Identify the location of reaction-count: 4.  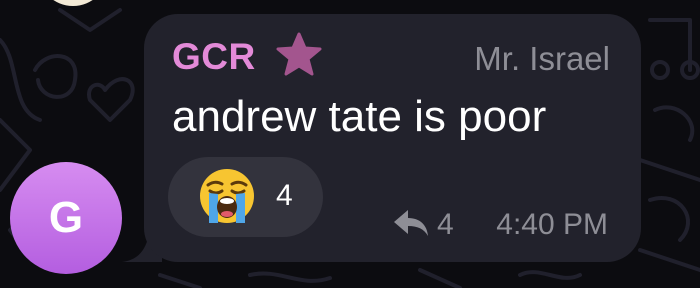
(284, 195).